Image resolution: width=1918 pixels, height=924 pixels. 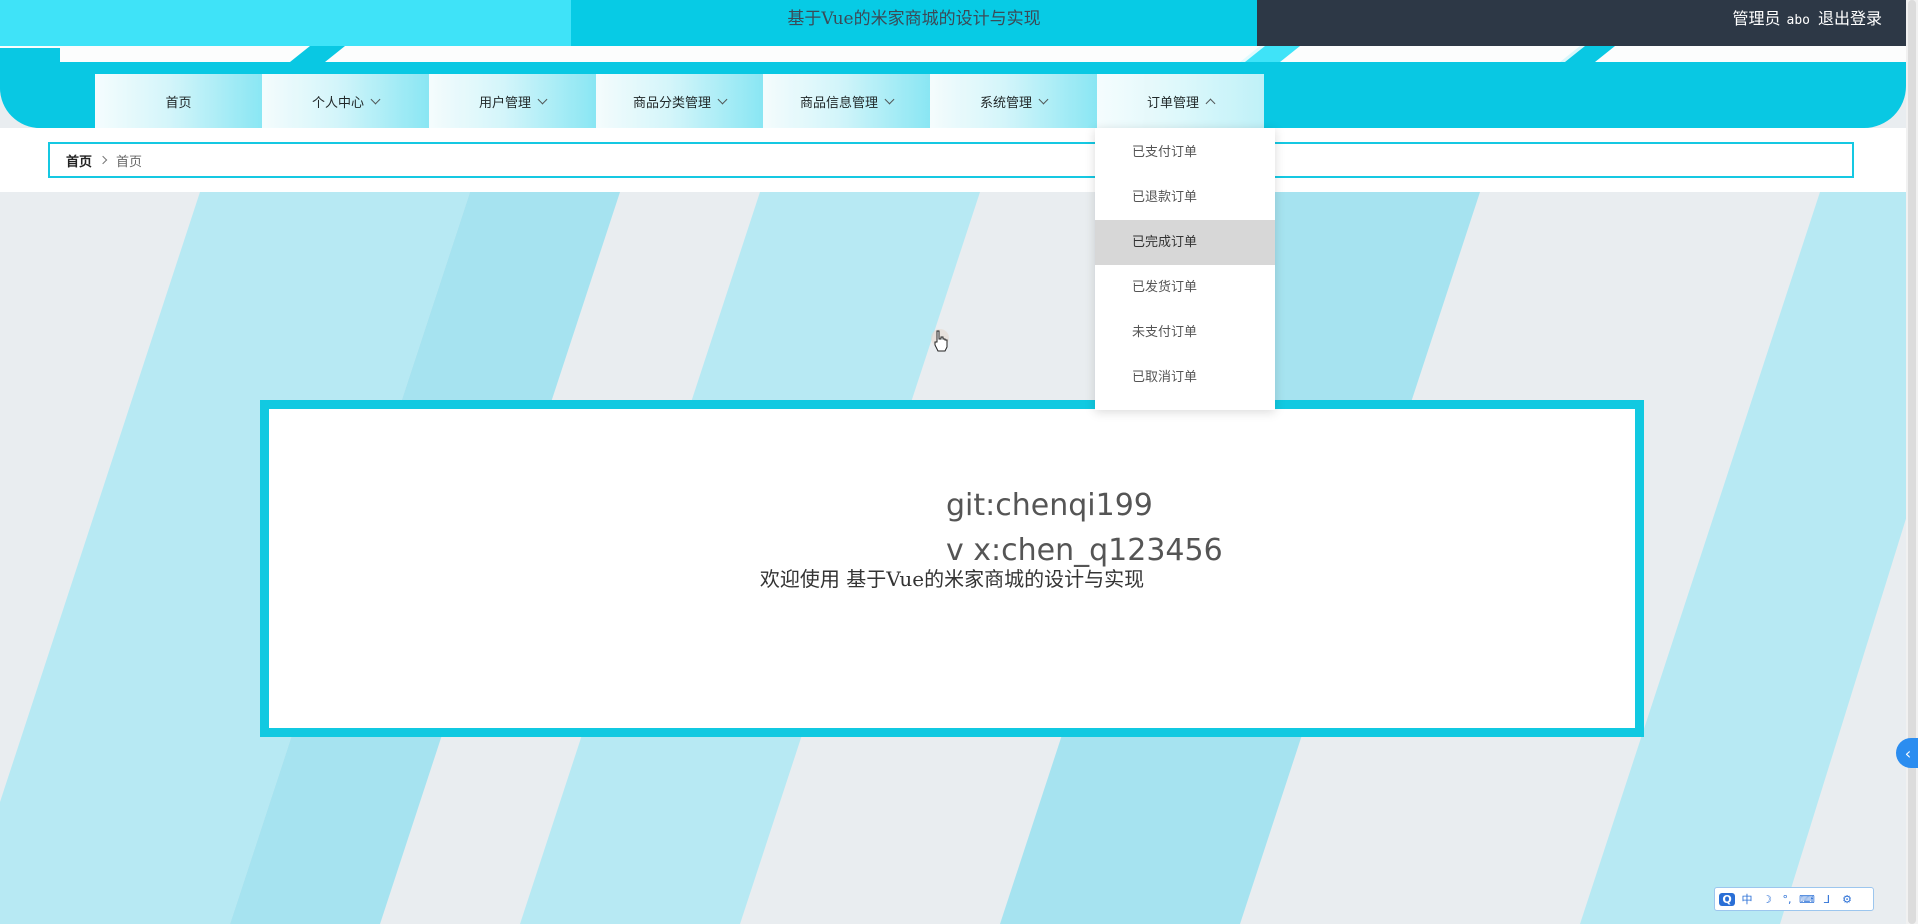 I want to click on hand-cursor-icon, so click(x=940, y=340).